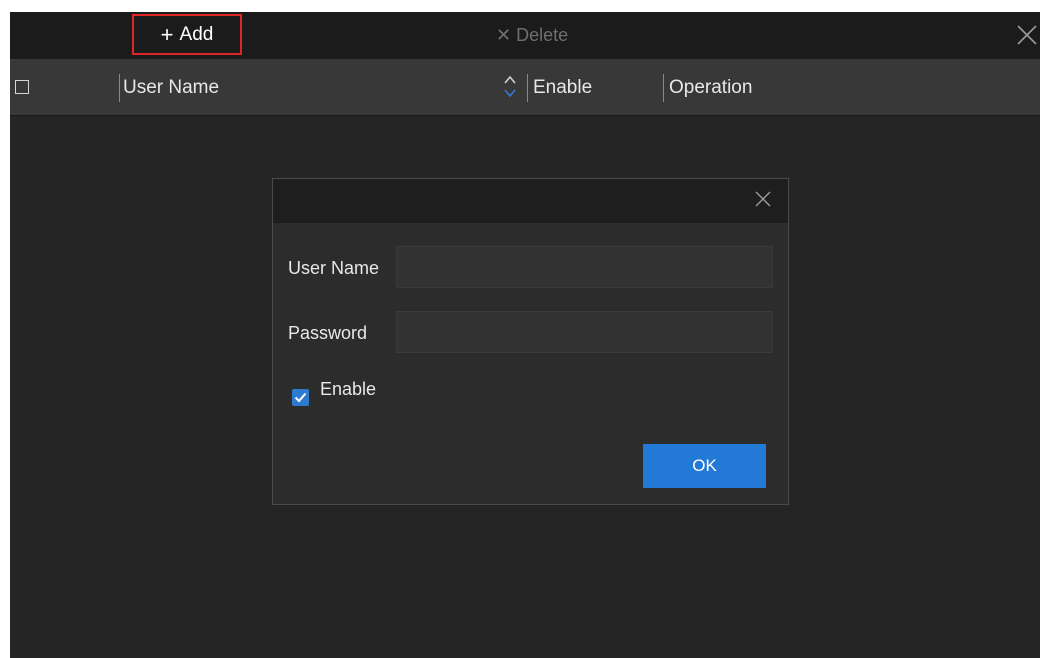 This screenshot has height=658, width=1040. What do you see at coordinates (328, 333) in the screenshot?
I see `password-label: Password` at bounding box center [328, 333].